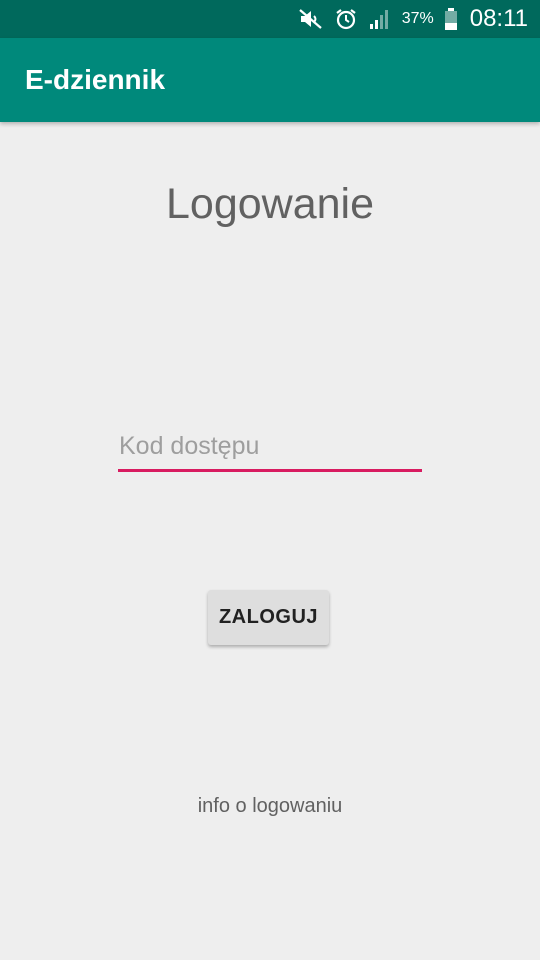 The image size is (540, 960). I want to click on status-icons: 37% 08:11, so click(413, 19).